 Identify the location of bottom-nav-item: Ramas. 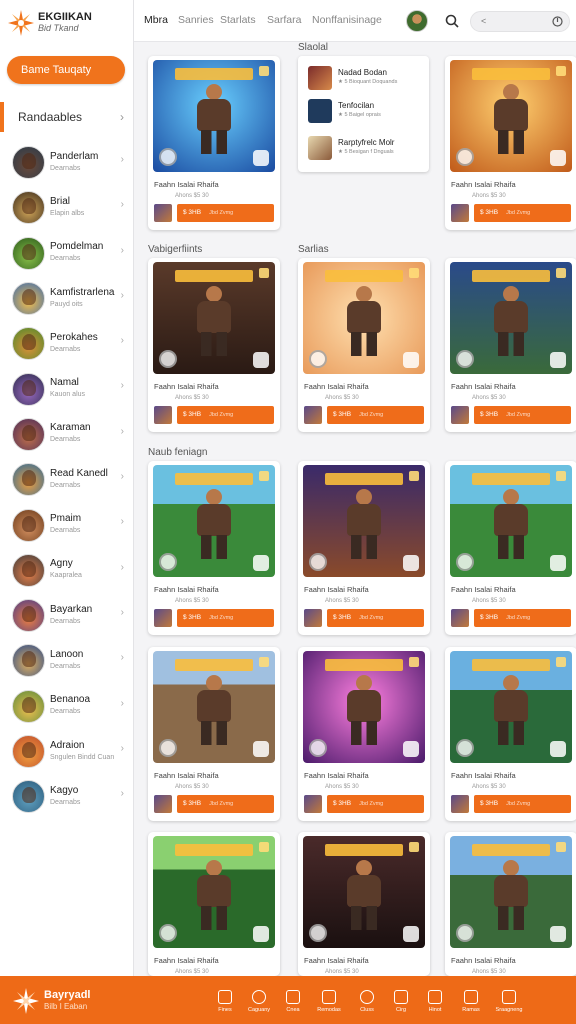
(471, 1001).